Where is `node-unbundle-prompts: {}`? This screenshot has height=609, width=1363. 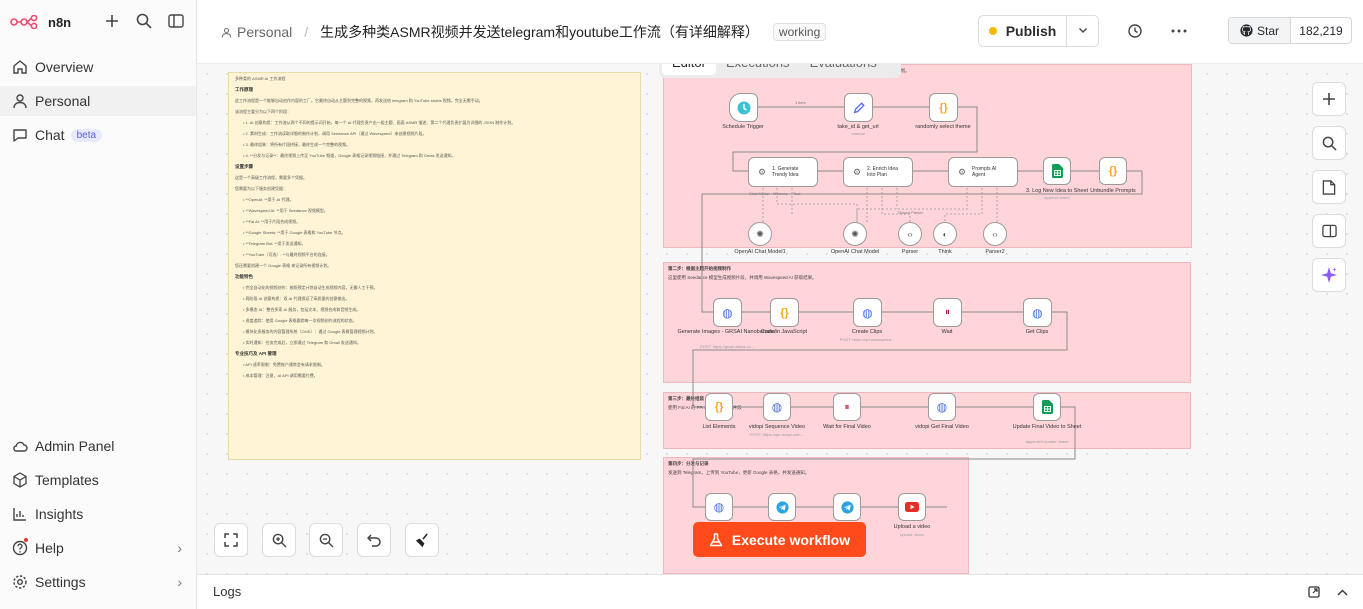 node-unbundle-prompts: {} is located at coordinates (1113, 171).